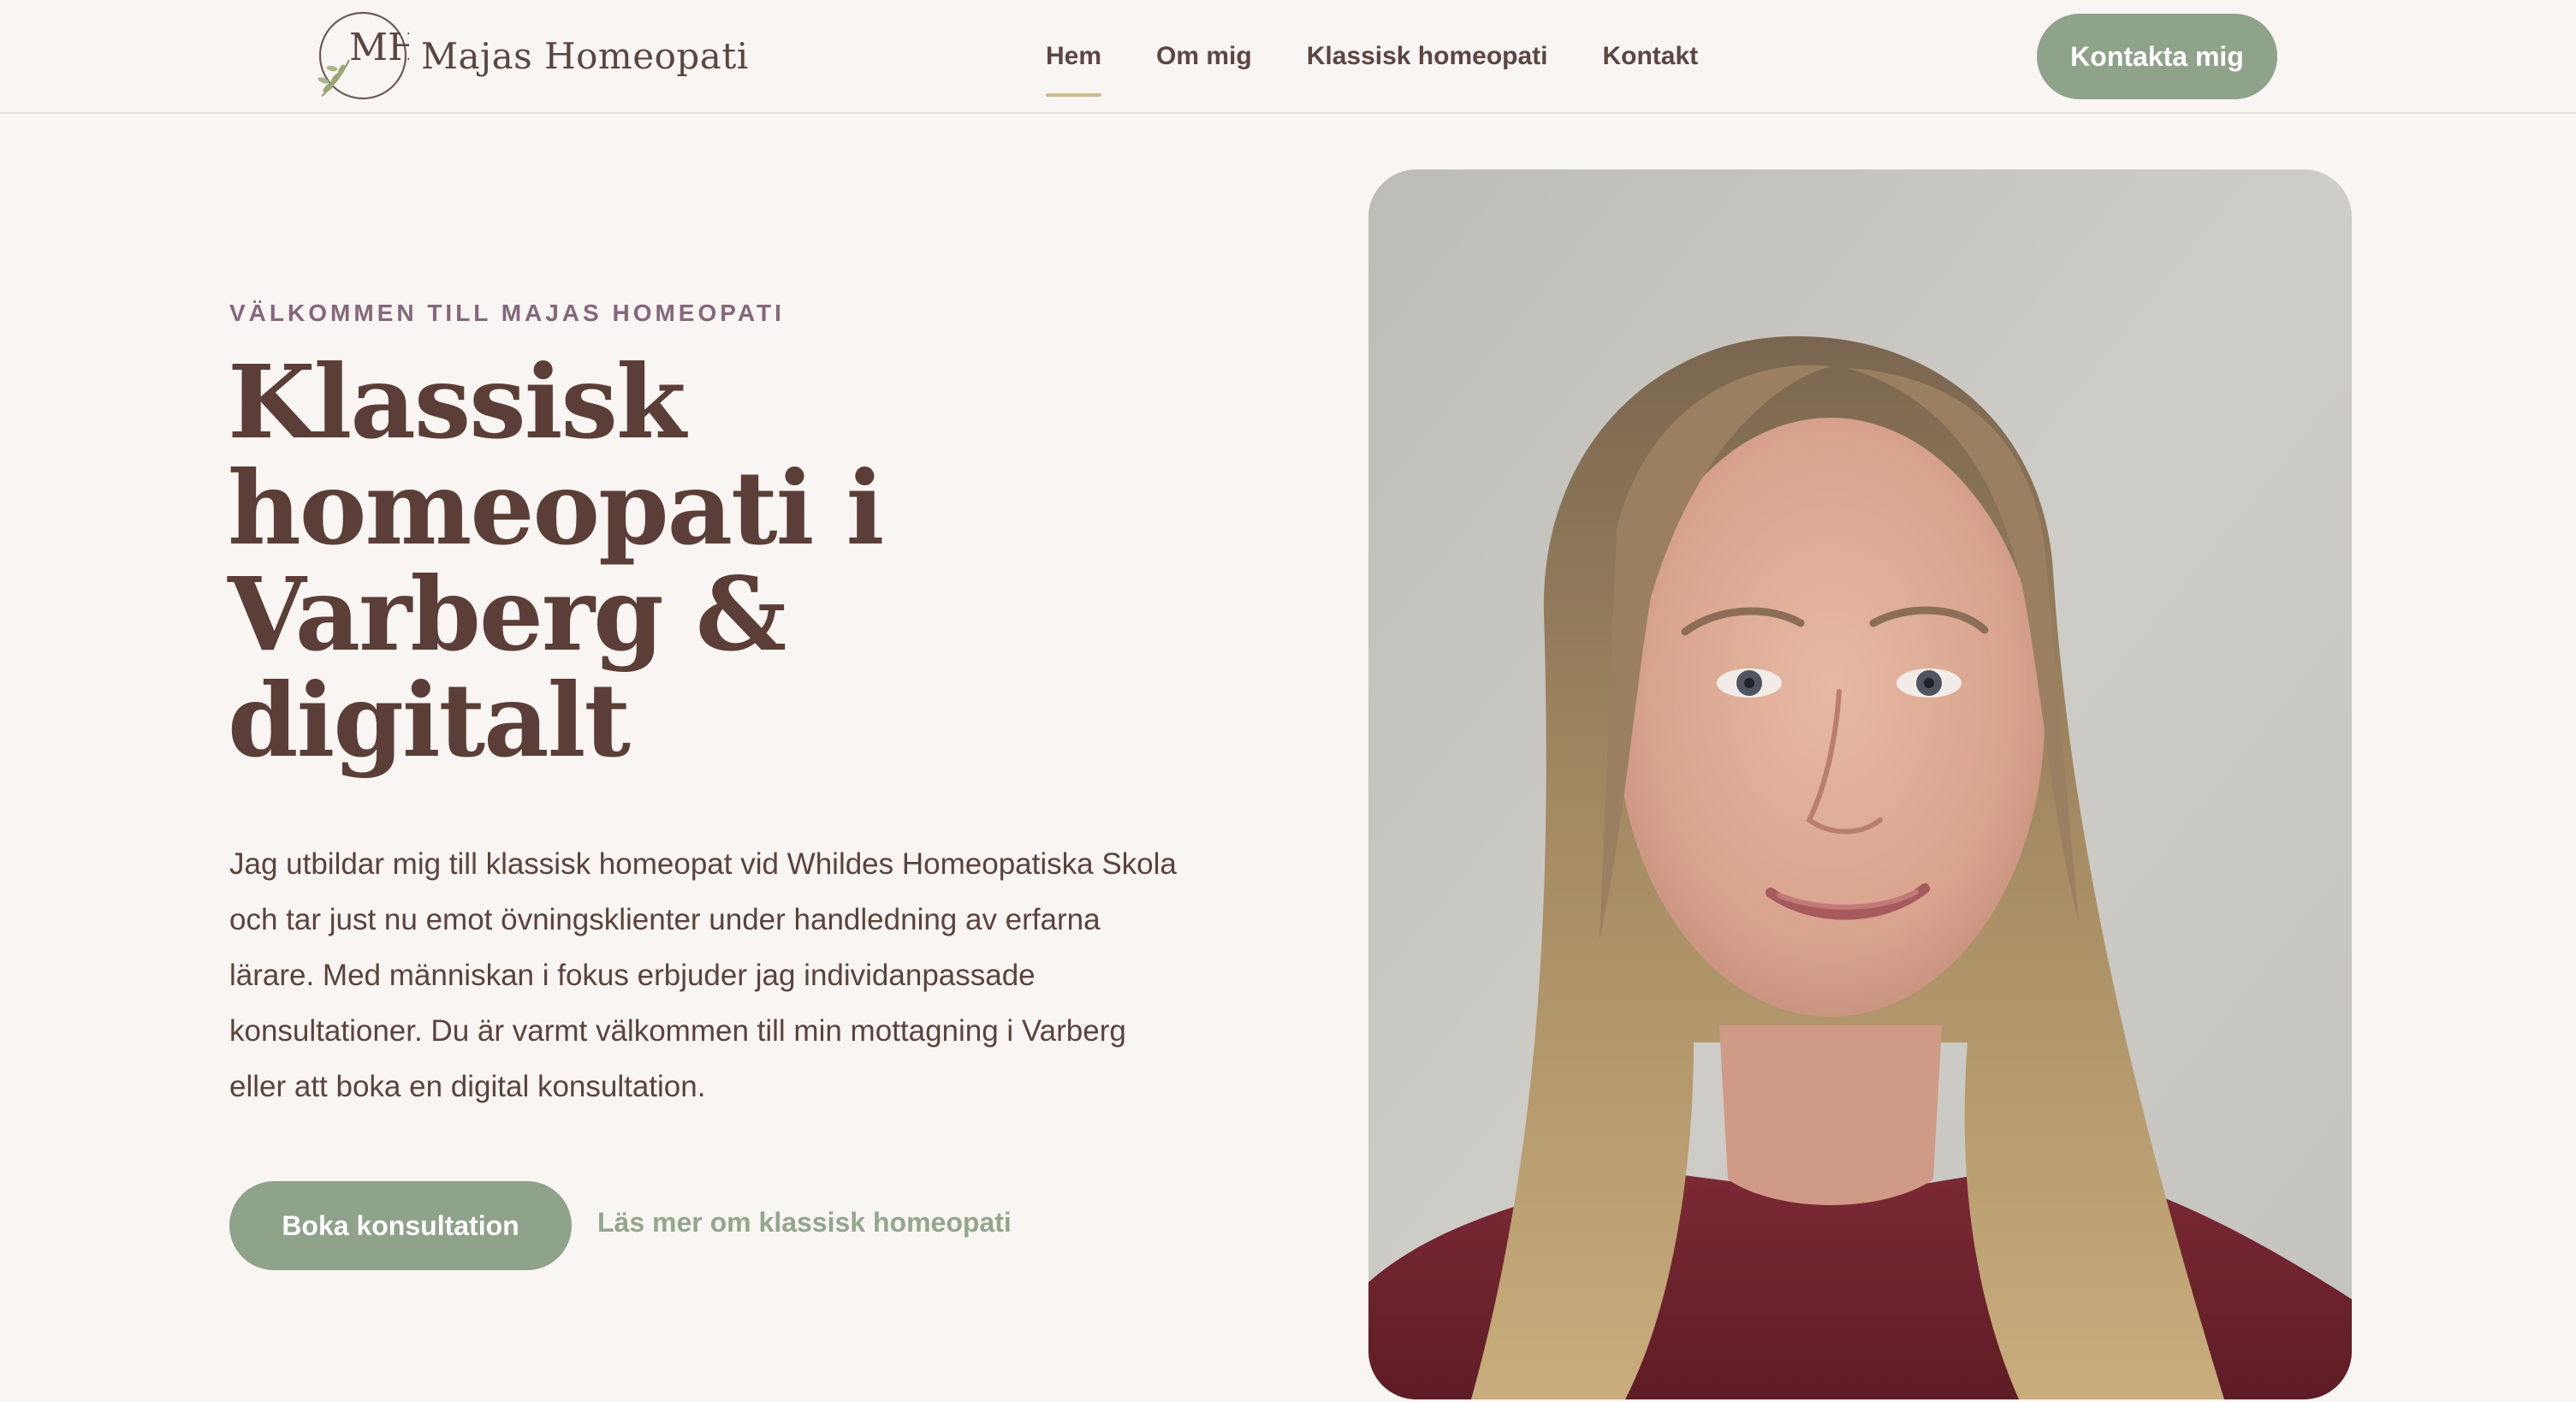  What do you see at coordinates (379, 47) in the screenshot?
I see `monogram-text: MH` at bounding box center [379, 47].